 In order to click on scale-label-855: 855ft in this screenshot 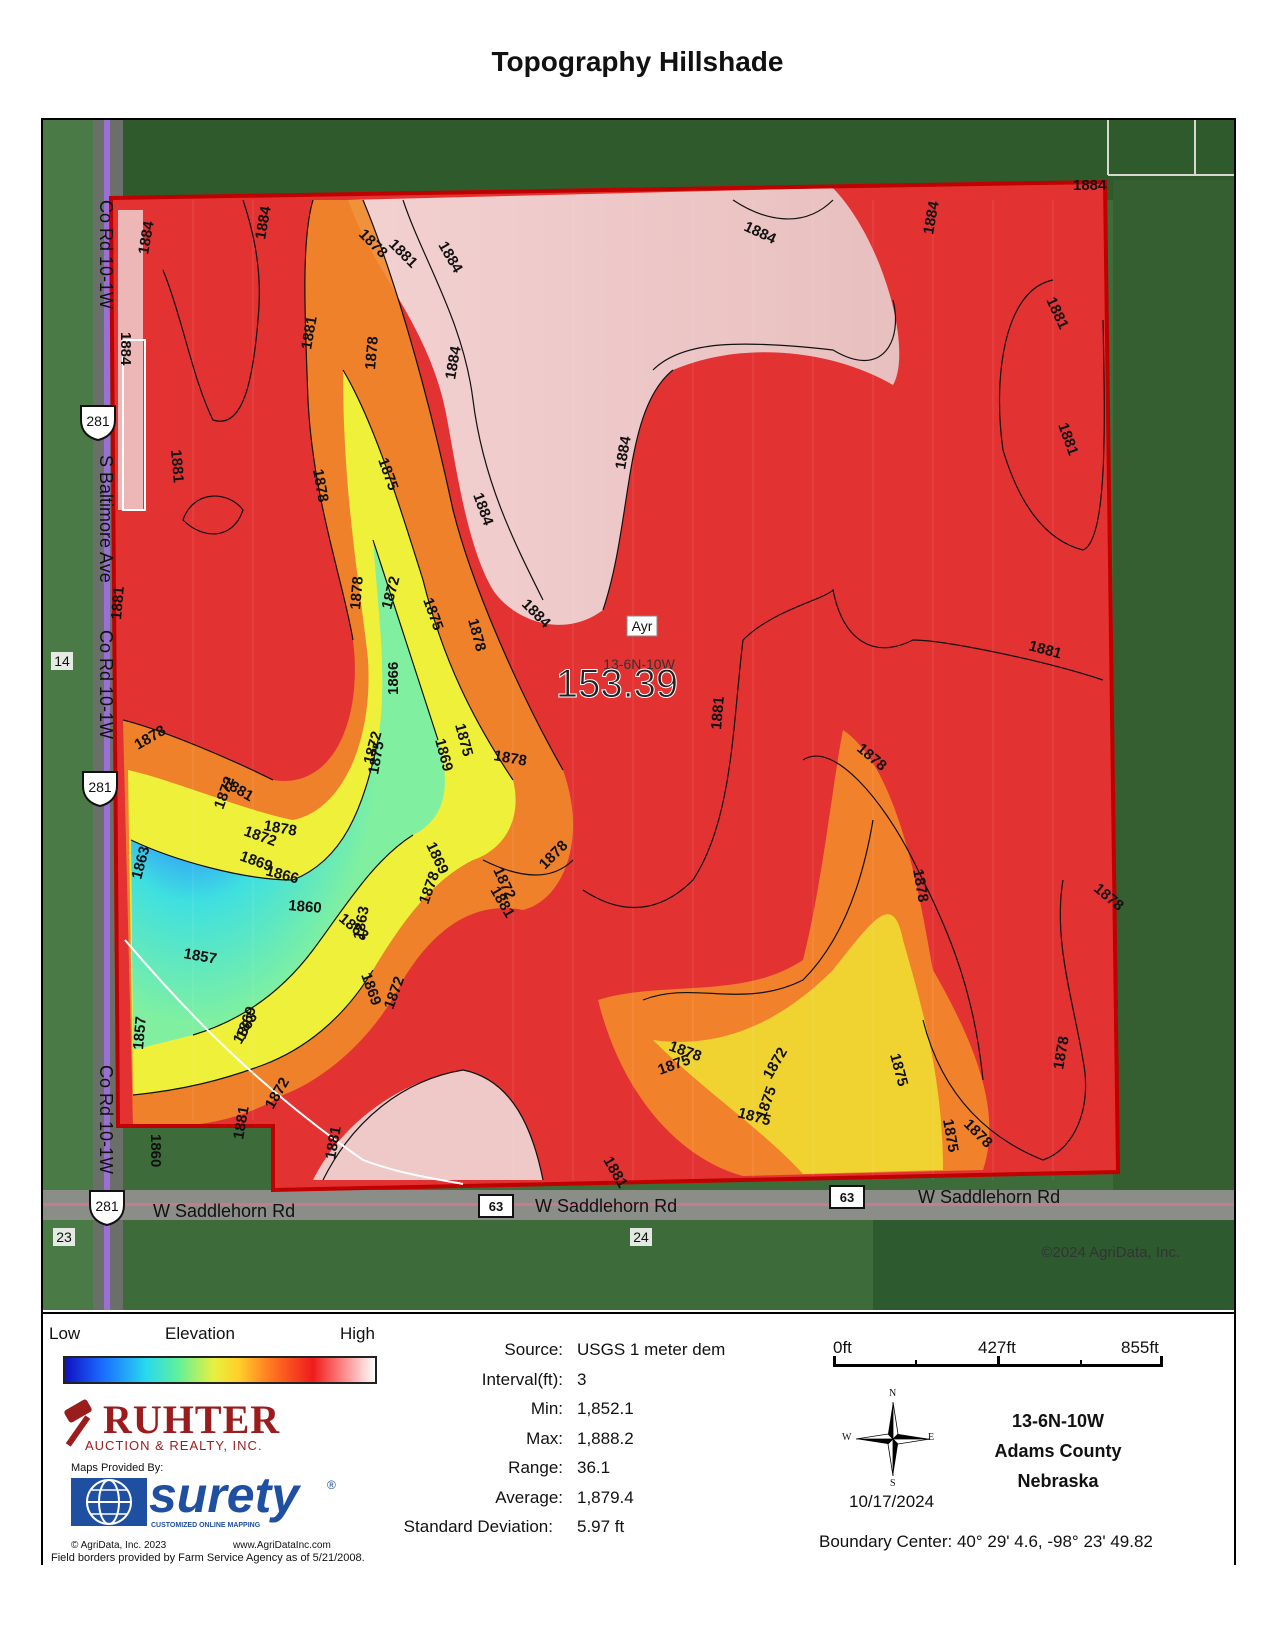, I will do `click(1140, 1347)`.